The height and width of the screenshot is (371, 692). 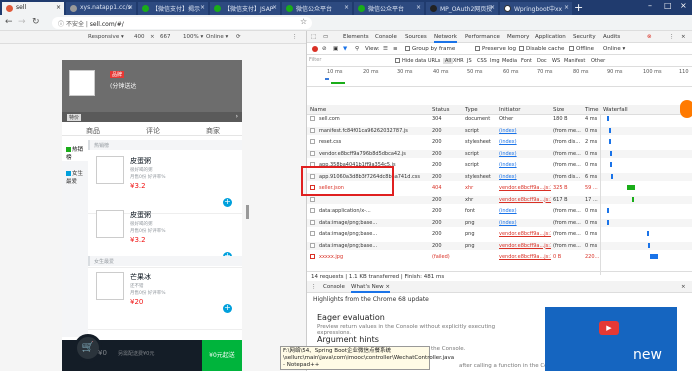 I want to click on close-window-icon: ×, so click(x=683, y=5).